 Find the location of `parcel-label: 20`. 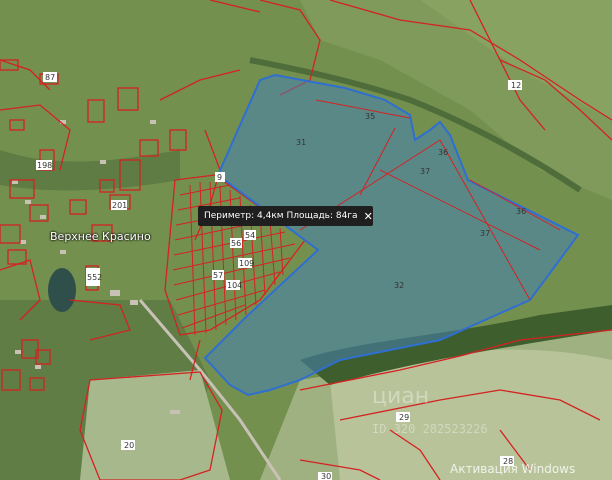

parcel-label: 20 is located at coordinates (129, 445).